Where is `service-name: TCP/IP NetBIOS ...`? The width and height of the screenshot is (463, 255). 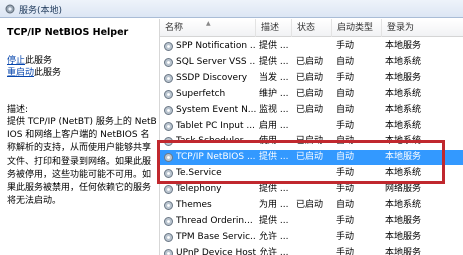
service-name: TCP/IP NetBIOS ... is located at coordinates (216, 157).